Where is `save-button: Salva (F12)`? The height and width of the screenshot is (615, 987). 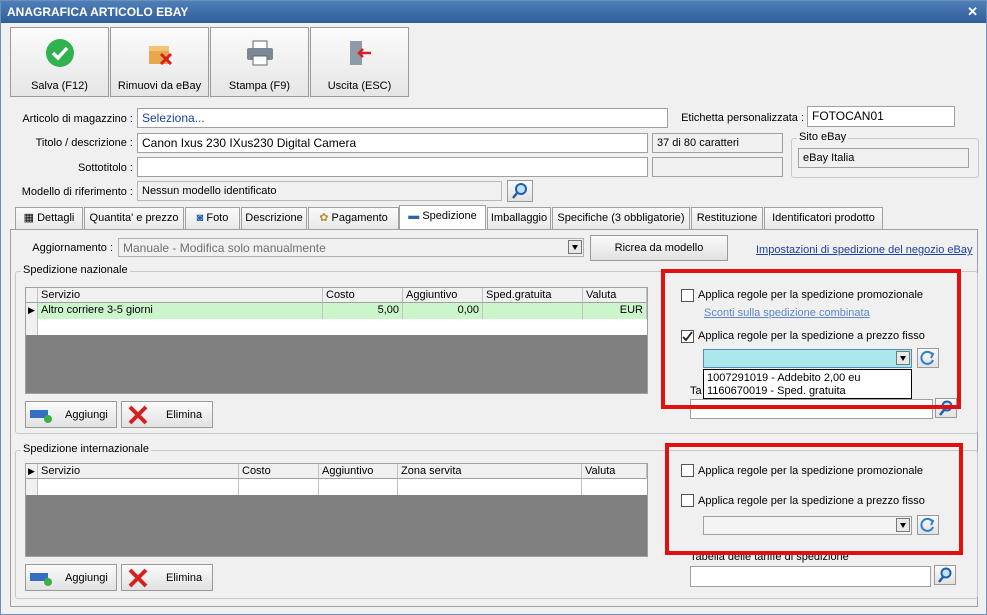 save-button: Salva (F12) is located at coordinates (59, 62).